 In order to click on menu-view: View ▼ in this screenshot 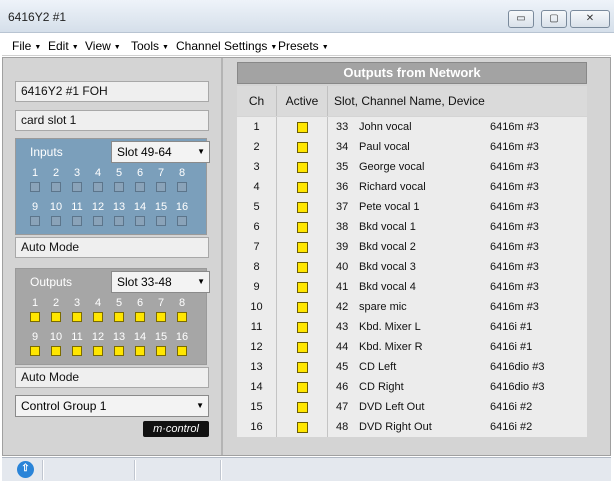, I will do `click(103, 46)`.